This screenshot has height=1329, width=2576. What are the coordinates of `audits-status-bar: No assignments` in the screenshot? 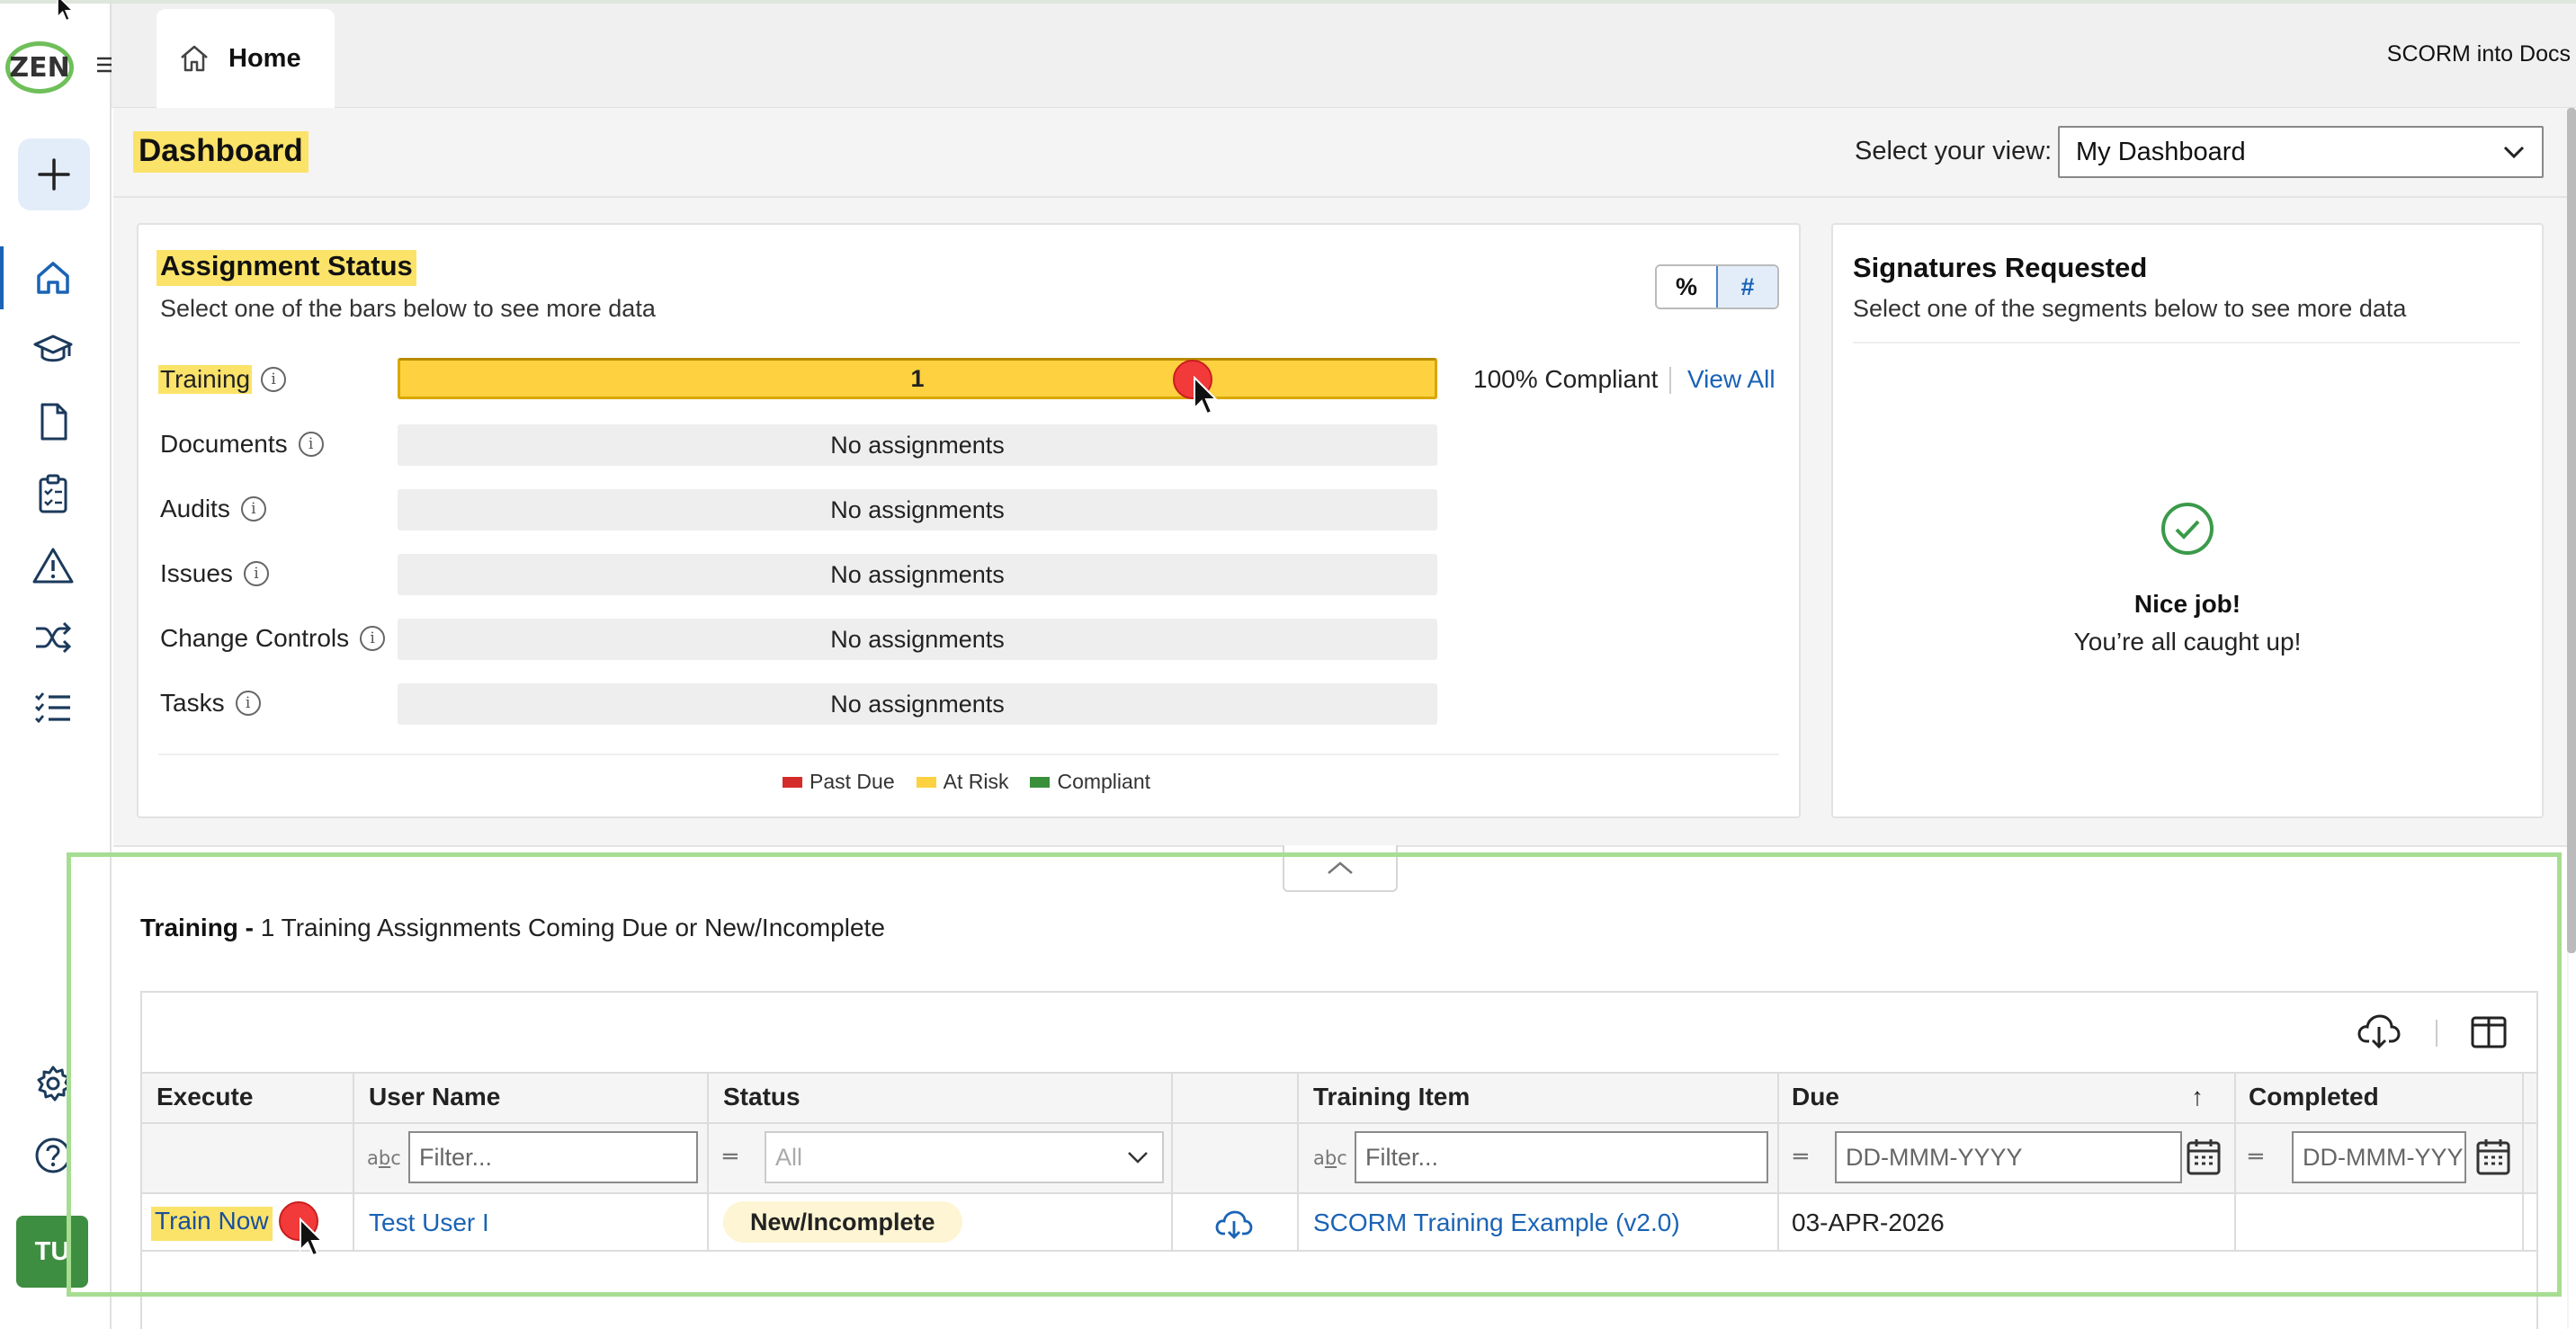 It's located at (917, 510).